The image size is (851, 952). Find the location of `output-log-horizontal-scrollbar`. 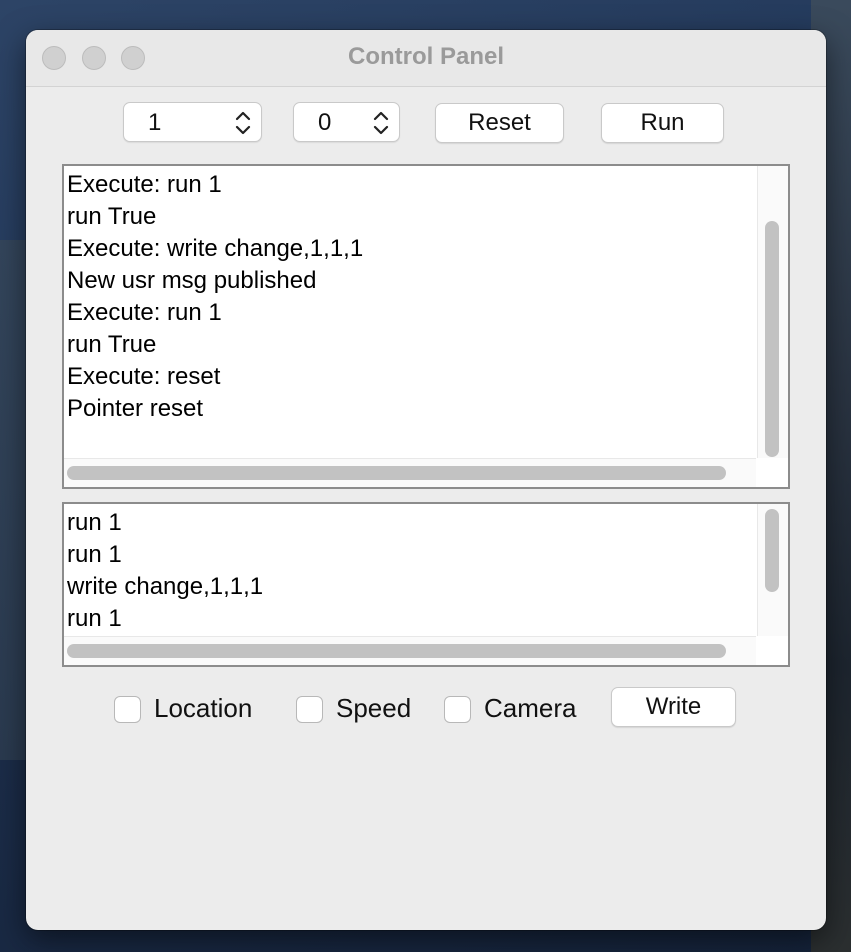

output-log-horizontal-scrollbar is located at coordinates (410, 472).